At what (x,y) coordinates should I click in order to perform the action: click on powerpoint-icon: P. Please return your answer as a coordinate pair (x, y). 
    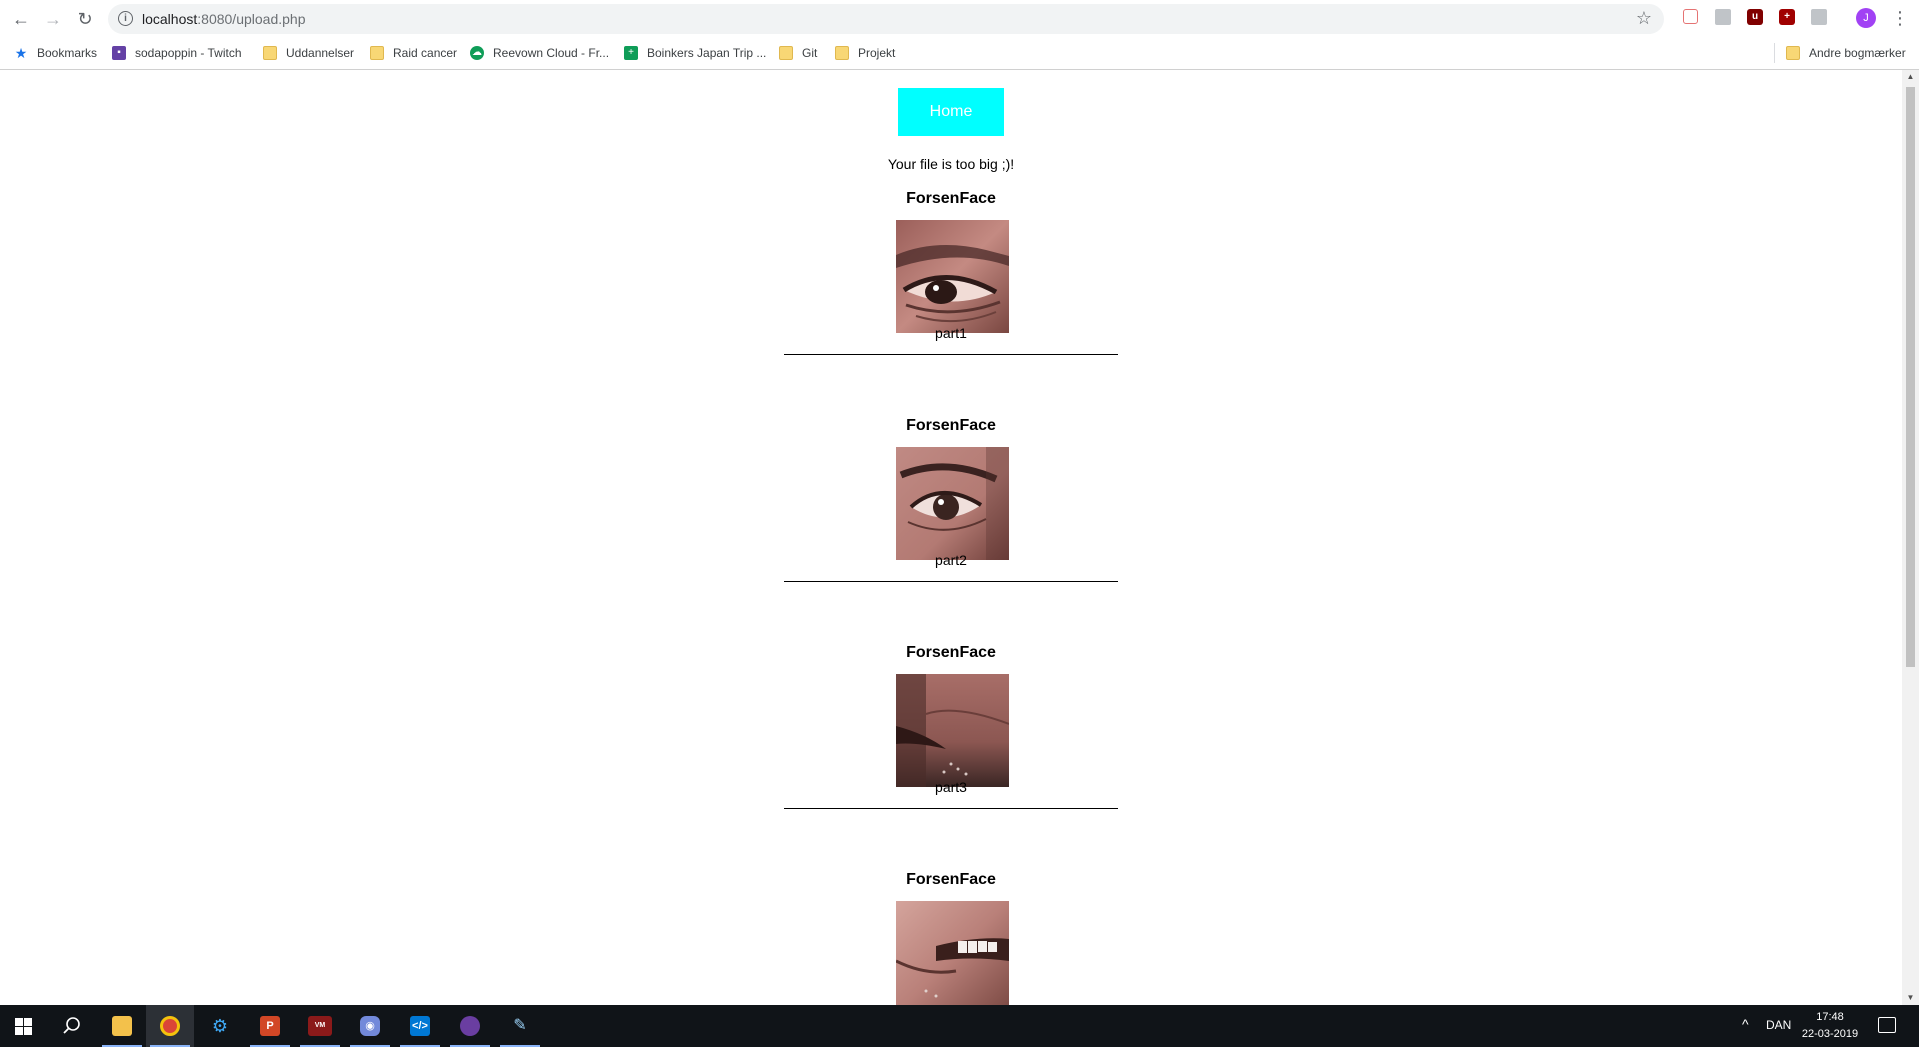
    Looking at the image, I should click on (270, 1026).